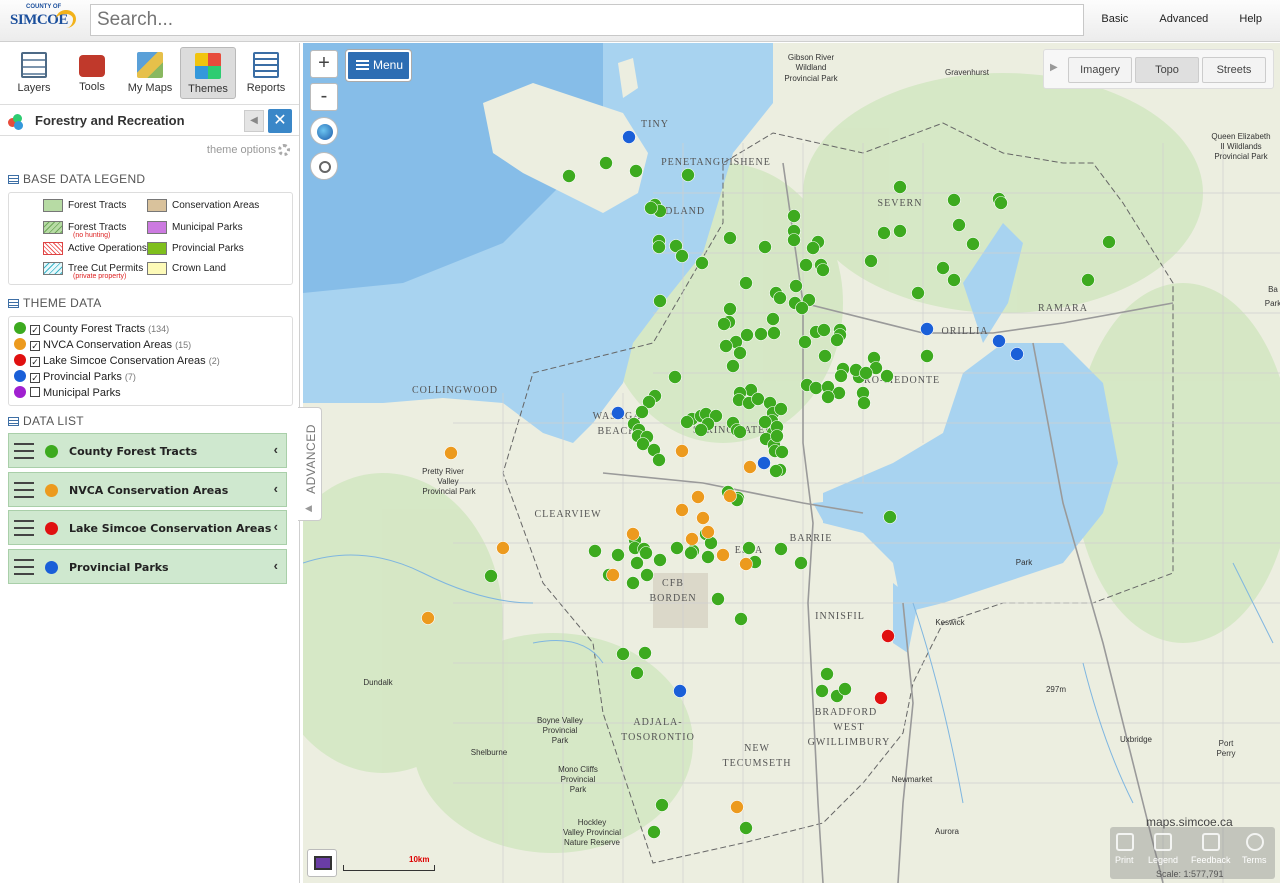 The width and height of the screenshot is (1280, 883). Describe the element at coordinates (324, 166) in the screenshot. I see `locate-button` at that location.